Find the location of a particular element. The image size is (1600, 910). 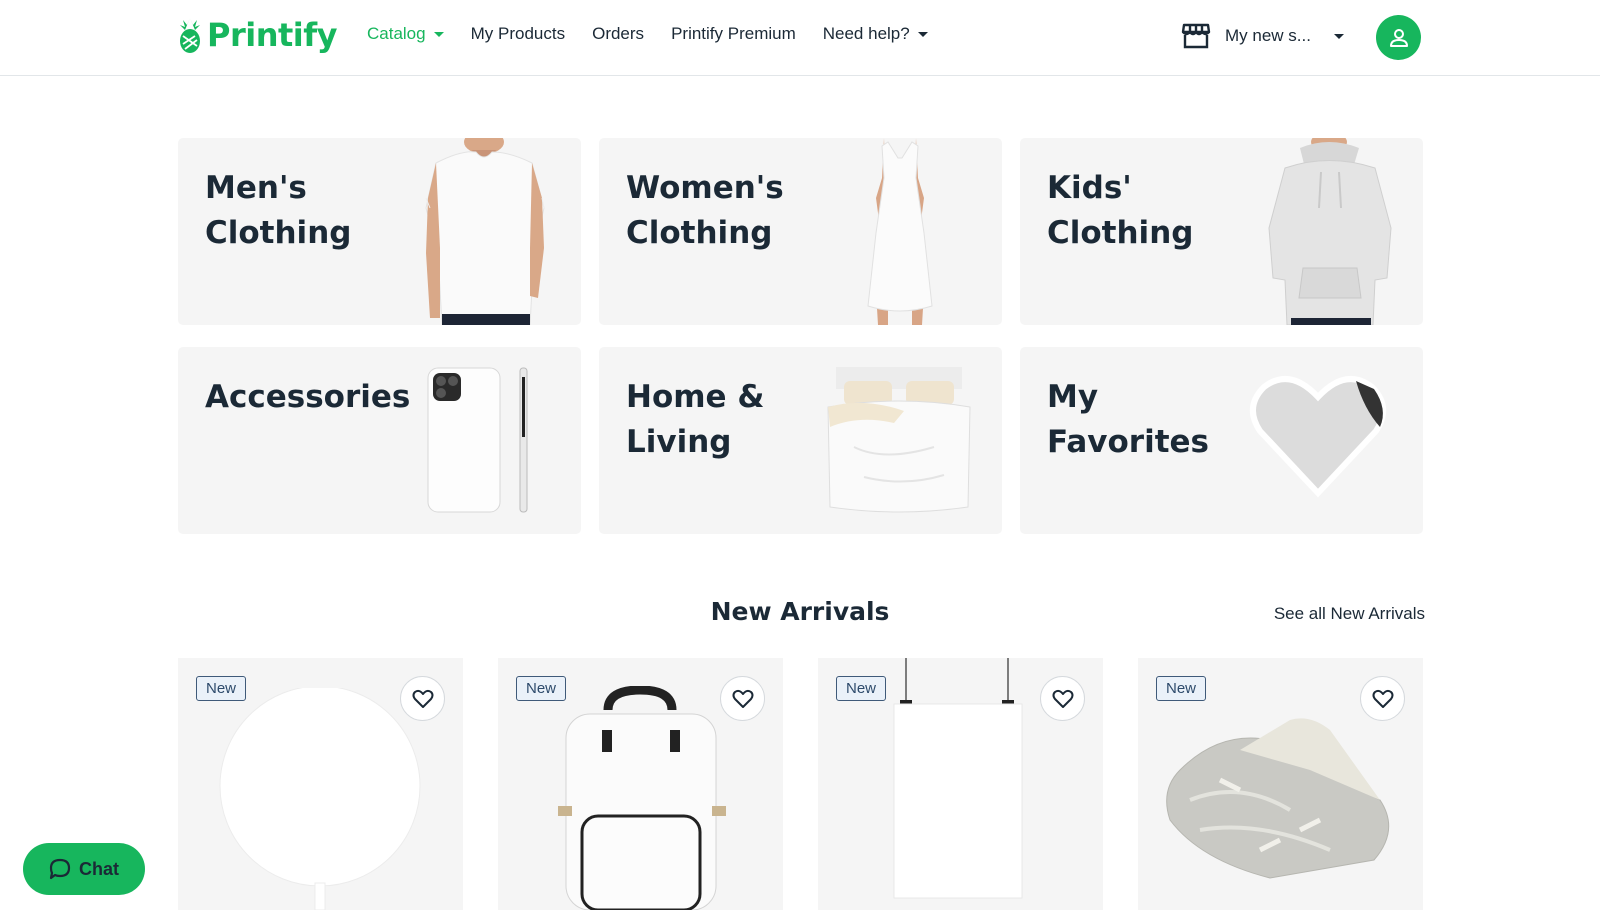

category-title: Kids' Clothing is located at coordinates (1120, 210).